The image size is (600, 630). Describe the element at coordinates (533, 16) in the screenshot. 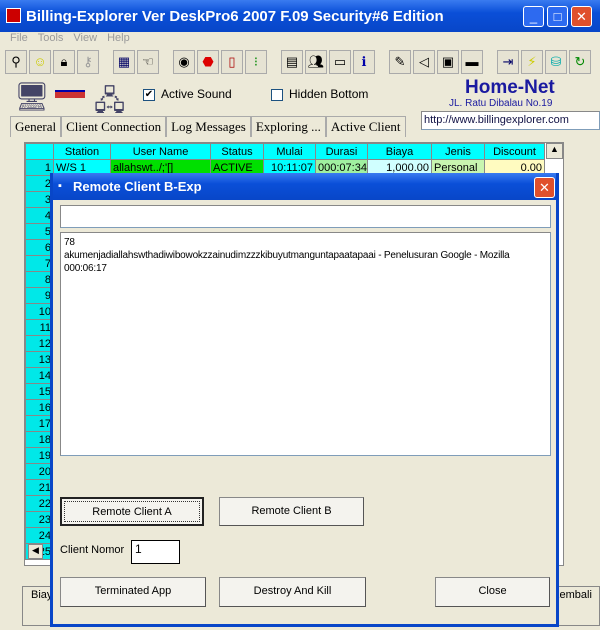

I see `minimize-button: _` at that location.